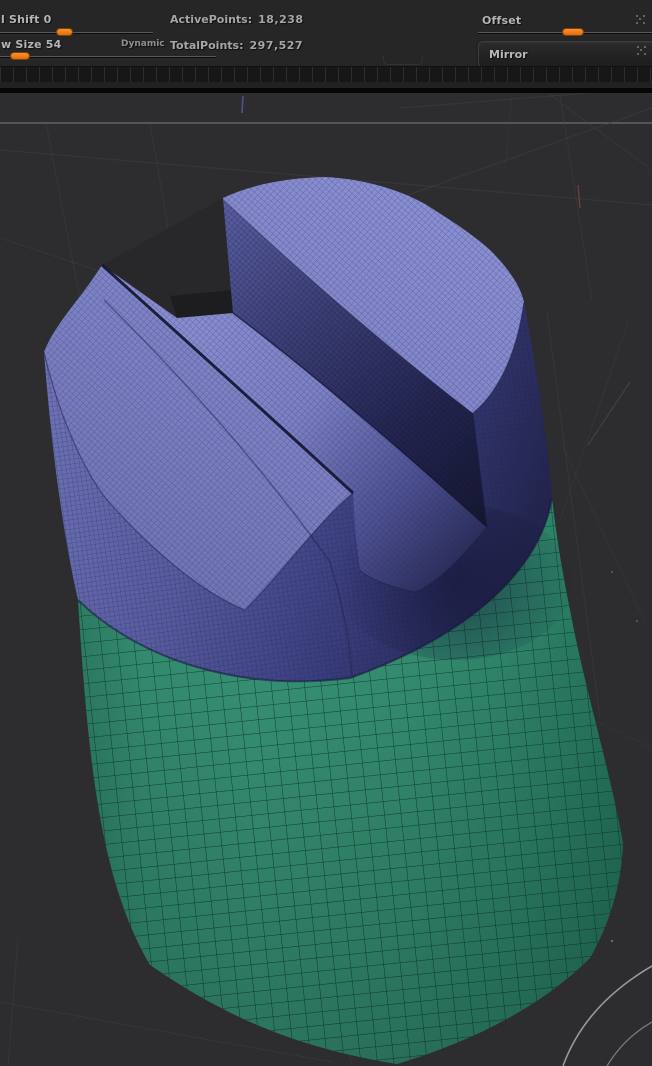 Image resolution: width=652 pixels, height=1066 pixels. I want to click on total-points-label: TotalPoints:, so click(207, 45).